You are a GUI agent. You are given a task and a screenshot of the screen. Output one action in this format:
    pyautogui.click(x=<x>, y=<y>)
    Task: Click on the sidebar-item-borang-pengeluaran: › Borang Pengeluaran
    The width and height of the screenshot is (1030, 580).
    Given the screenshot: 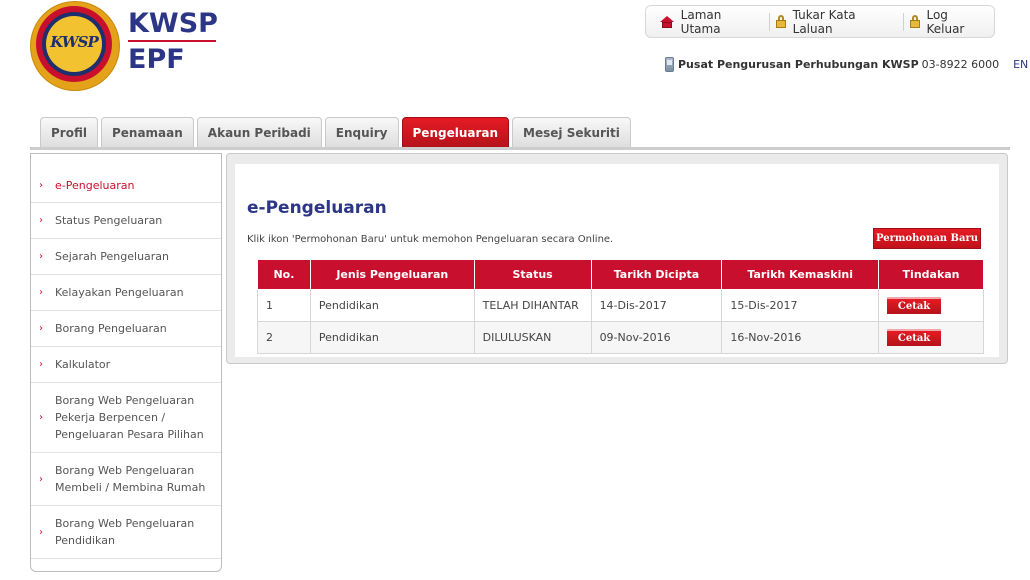 What is the action you would take?
    pyautogui.click(x=126, y=329)
    